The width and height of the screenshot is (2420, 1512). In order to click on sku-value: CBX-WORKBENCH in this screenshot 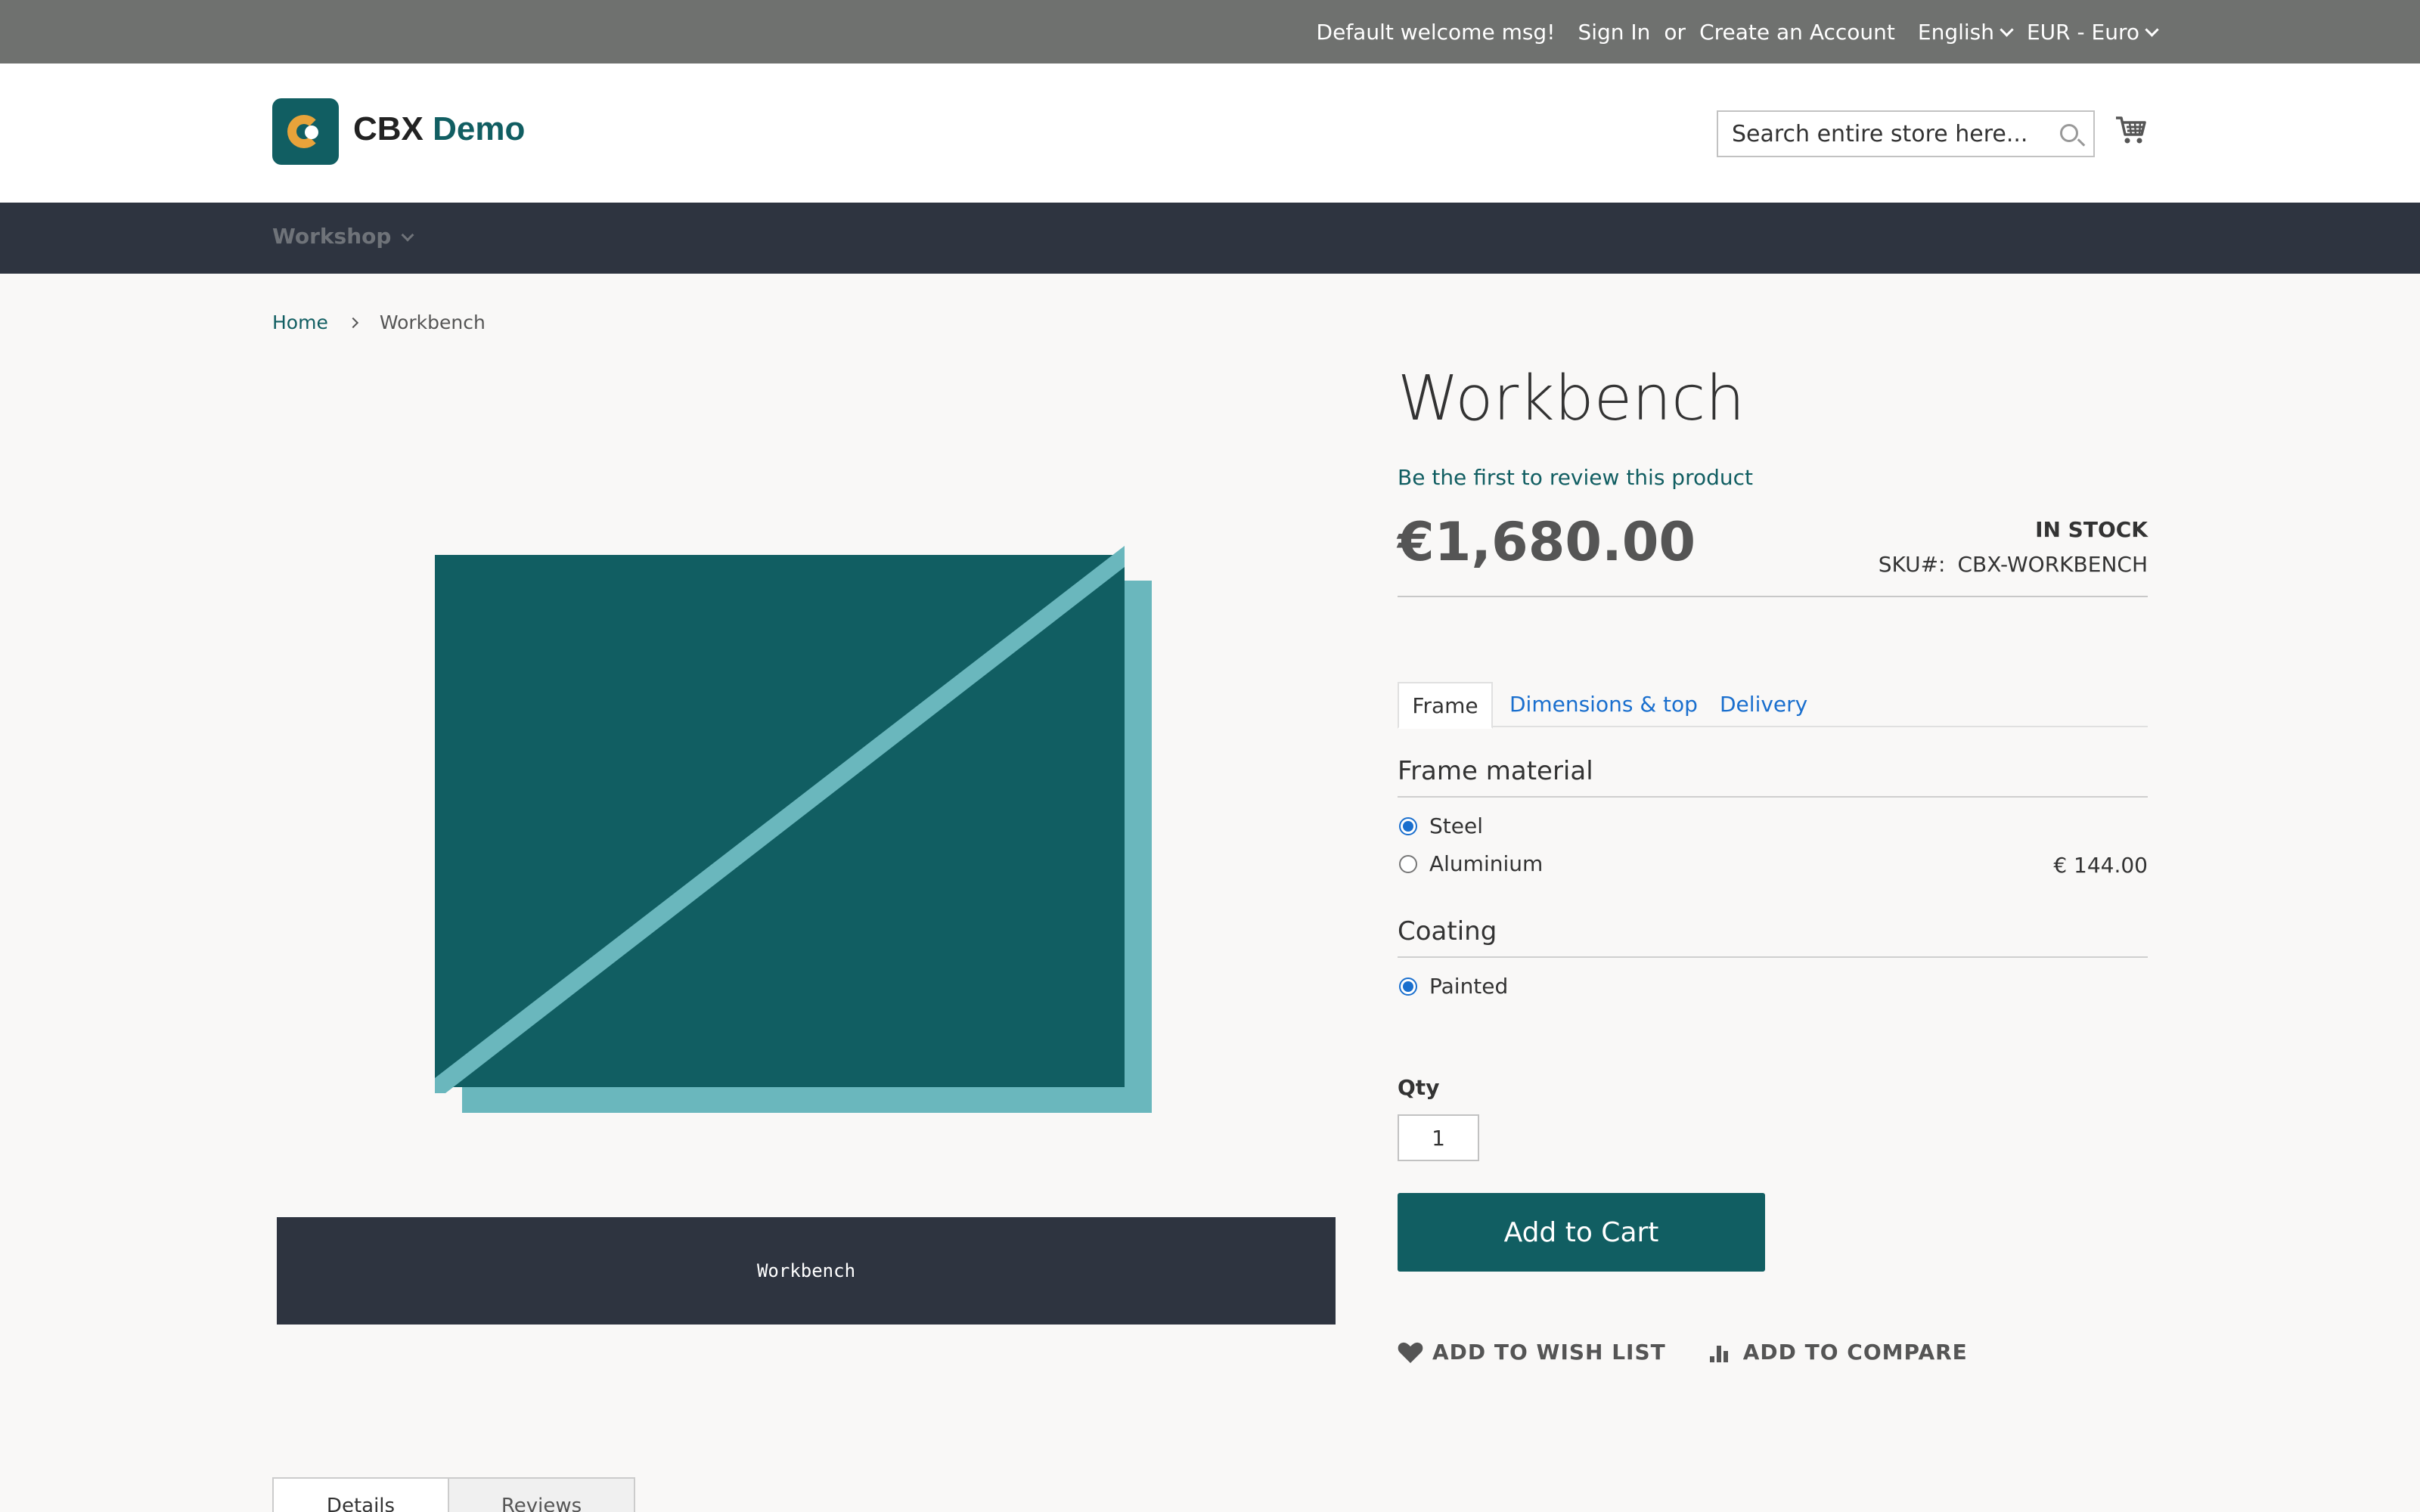, I will do `click(2052, 564)`.